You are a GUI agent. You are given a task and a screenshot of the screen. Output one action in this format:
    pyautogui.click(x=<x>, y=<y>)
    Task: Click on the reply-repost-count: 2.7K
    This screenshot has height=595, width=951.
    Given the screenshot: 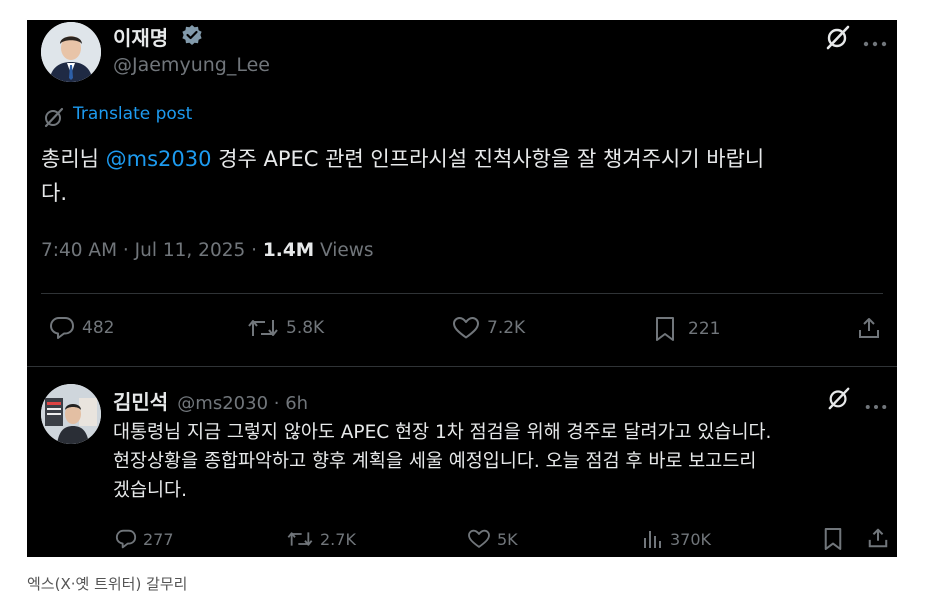 What is the action you would take?
    pyautogui.click(x=338, y=539)
    